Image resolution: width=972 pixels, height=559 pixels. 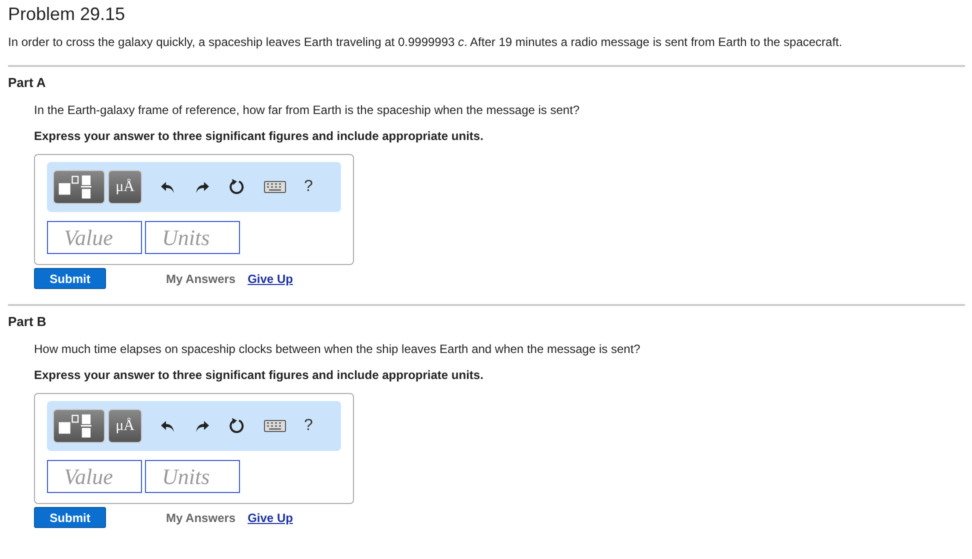 I want to click on problem-title: Problem 29.15, so click(x=67, y=14).